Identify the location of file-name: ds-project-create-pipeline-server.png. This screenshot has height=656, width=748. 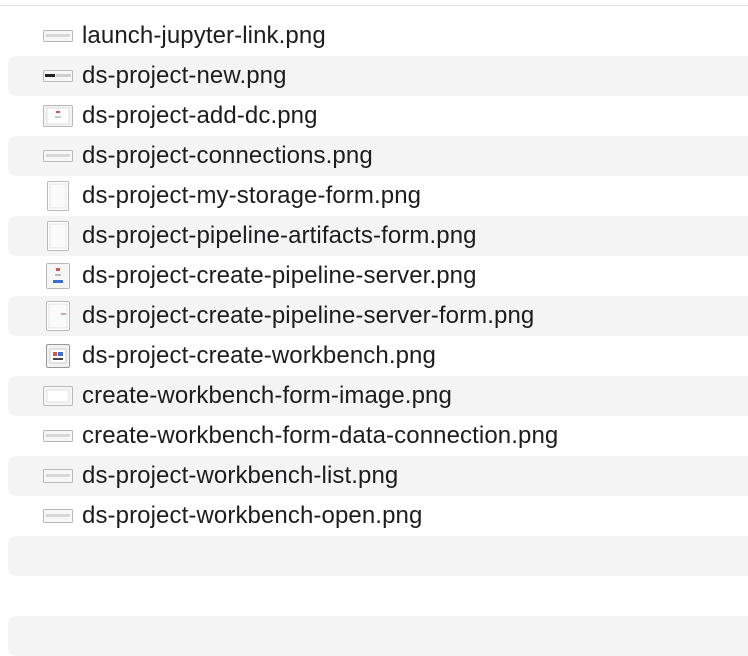
(279, 275).